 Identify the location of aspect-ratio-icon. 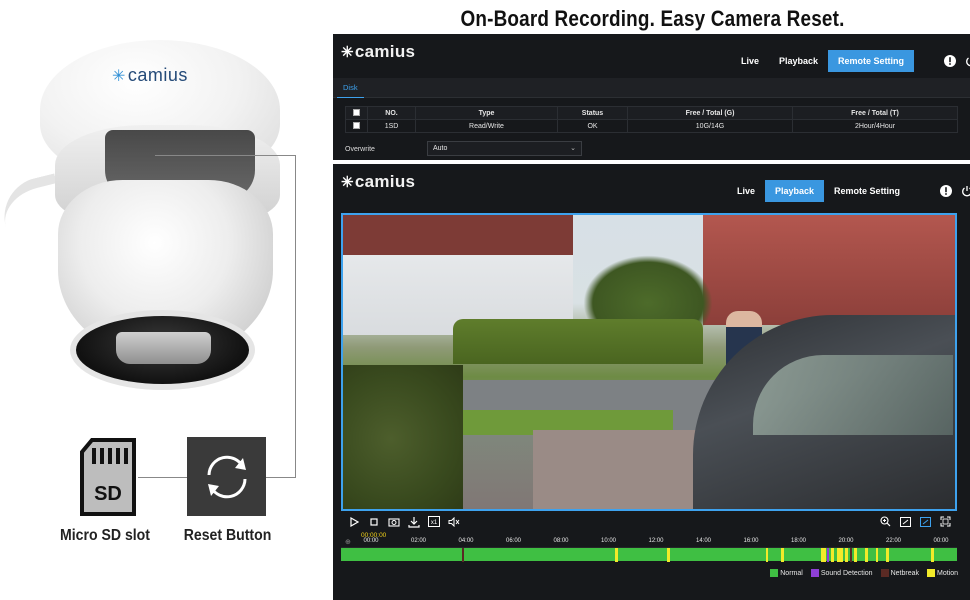
(905, 521).